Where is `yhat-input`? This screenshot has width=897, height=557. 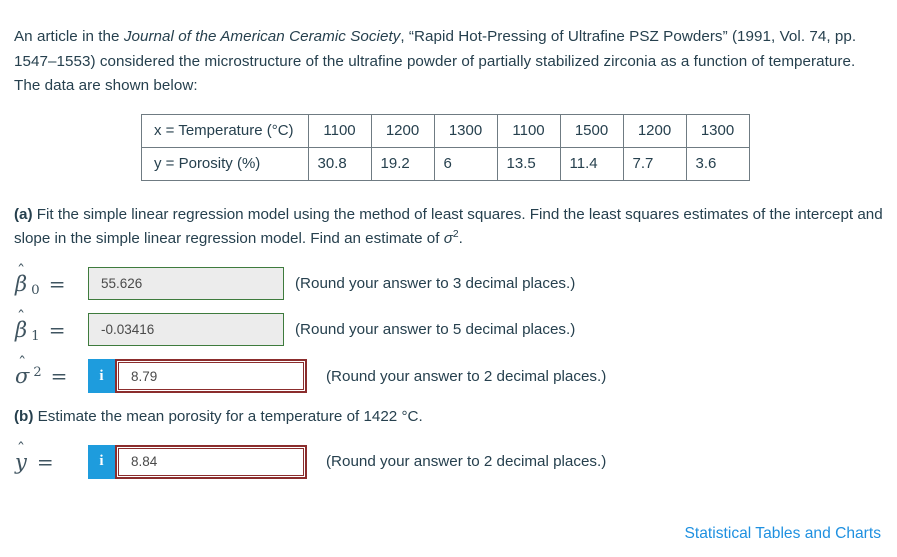 yhat-input is located at coordinates (211, 461).